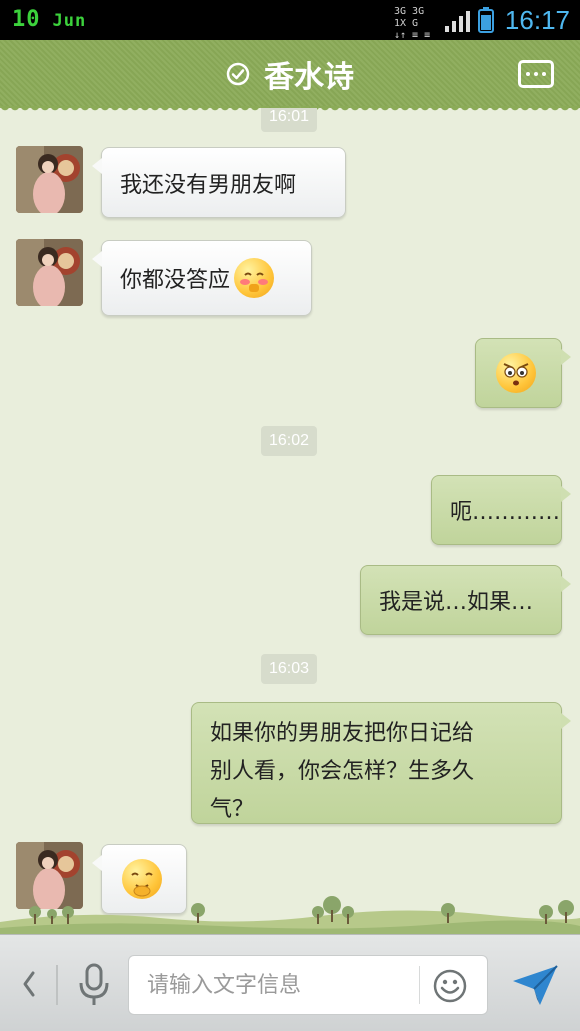  Describe the element at coordinates (94, 985) in the screenshot. I see `microphone-icon` at that location.